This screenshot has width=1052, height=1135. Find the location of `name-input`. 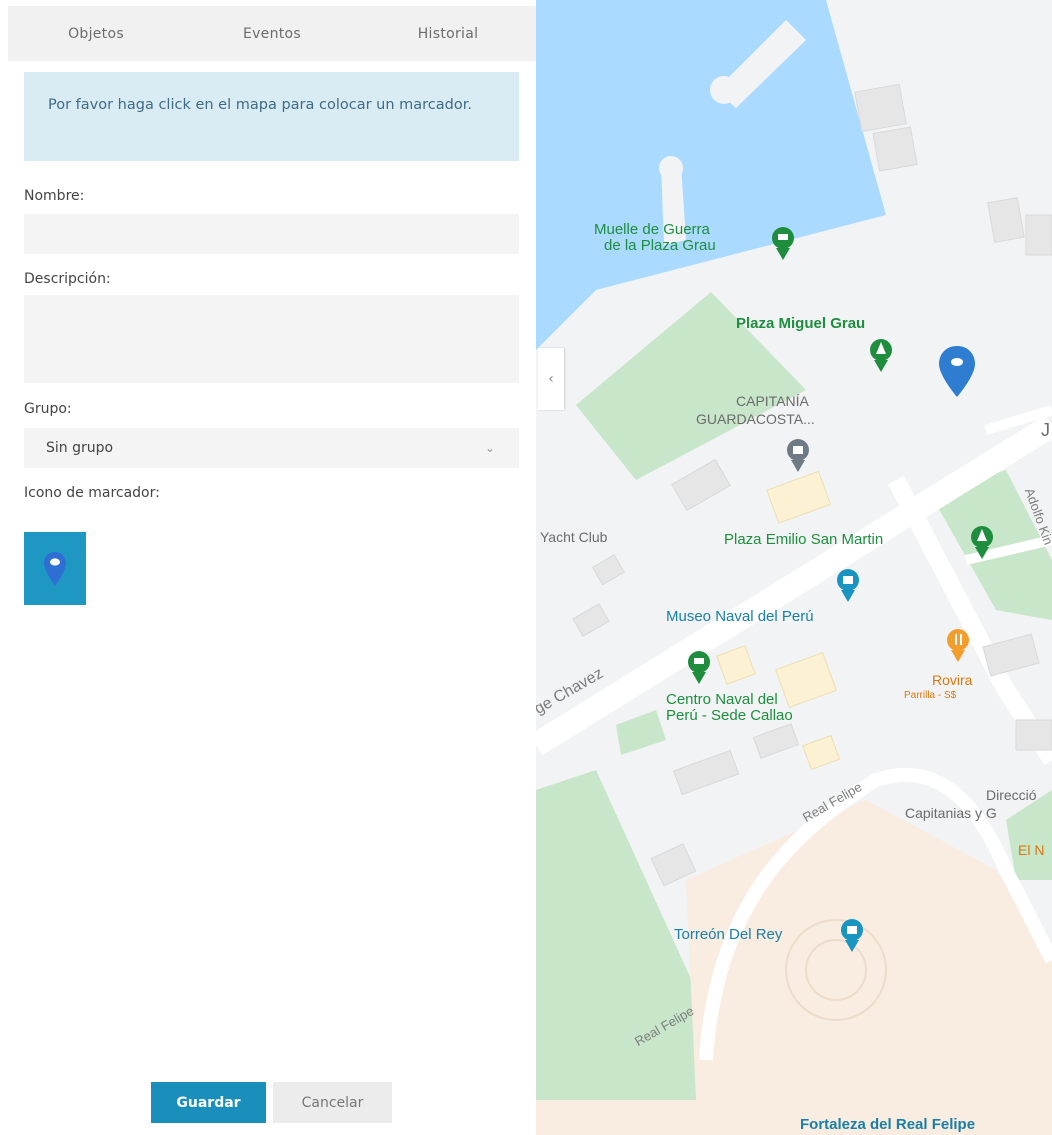

name-input is located at coordinates (271, 234).